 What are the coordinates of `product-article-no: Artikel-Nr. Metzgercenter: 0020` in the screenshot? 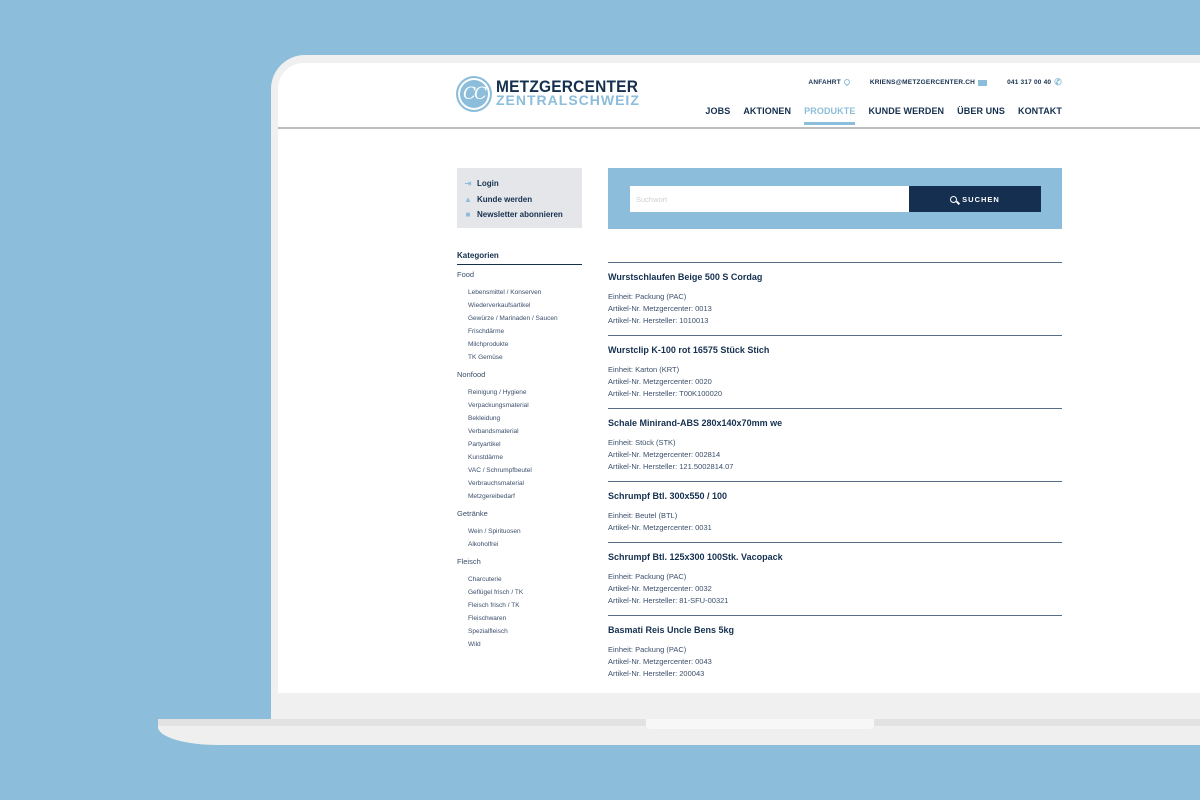 It's located at (660, 381).